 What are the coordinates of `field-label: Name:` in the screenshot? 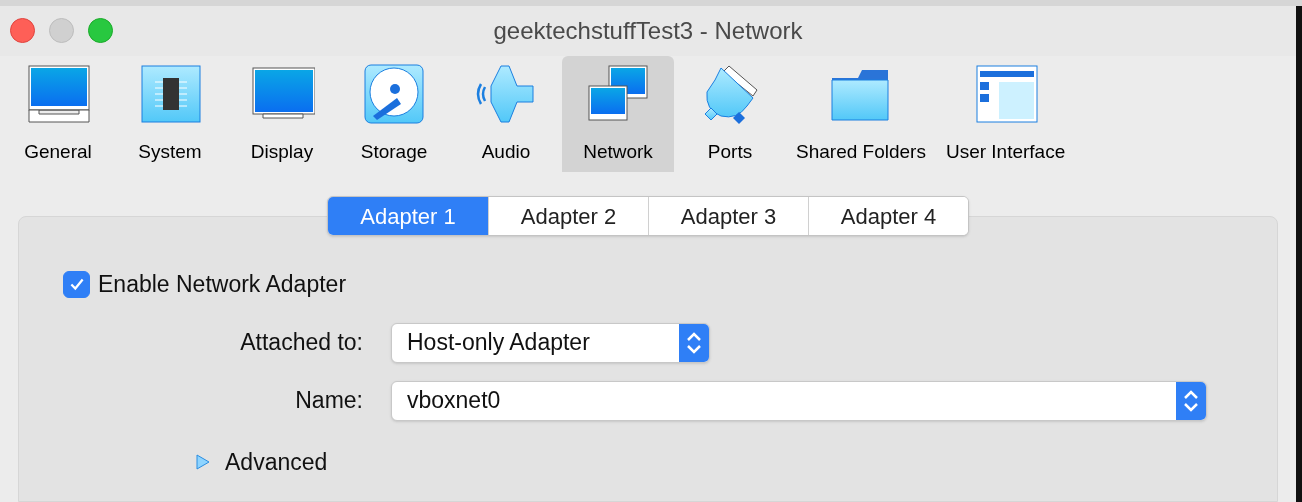 It's located at (328, 401).